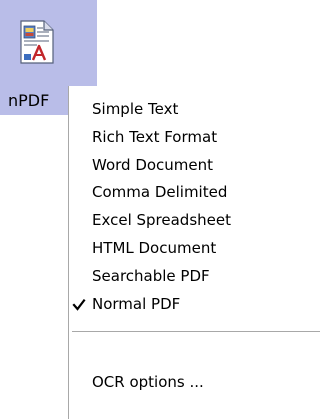  What do you see at coordinates (151, 276) in the screenshot?
I see `menu-item-label: Searchable PDF` at bounding box center [151, 276].